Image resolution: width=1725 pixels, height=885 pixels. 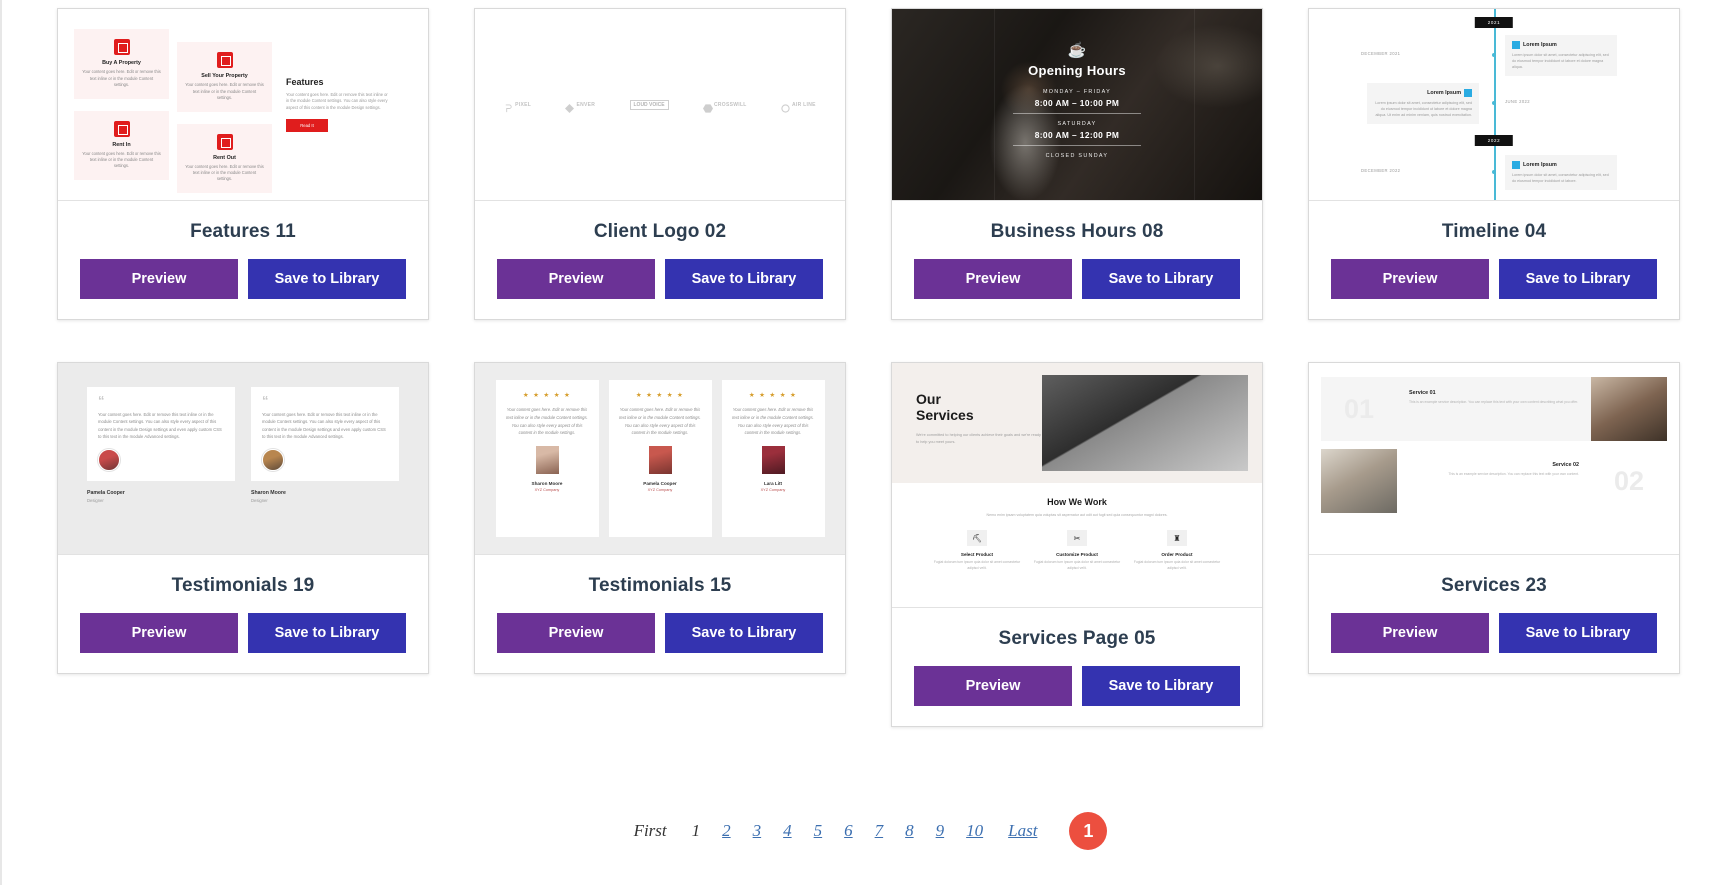 I want to click on timeline-dot, so click(x=1494, y=55).